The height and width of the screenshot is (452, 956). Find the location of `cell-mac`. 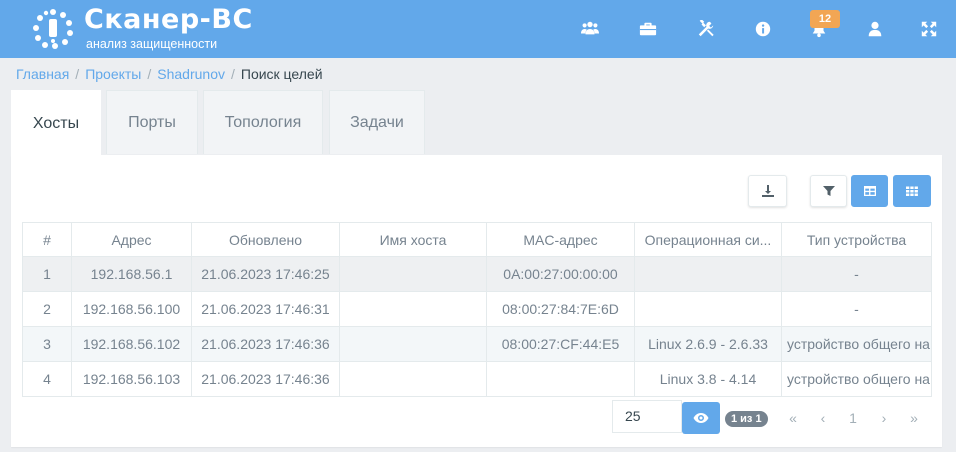

cell-mac is located at coordinates (560, 379).